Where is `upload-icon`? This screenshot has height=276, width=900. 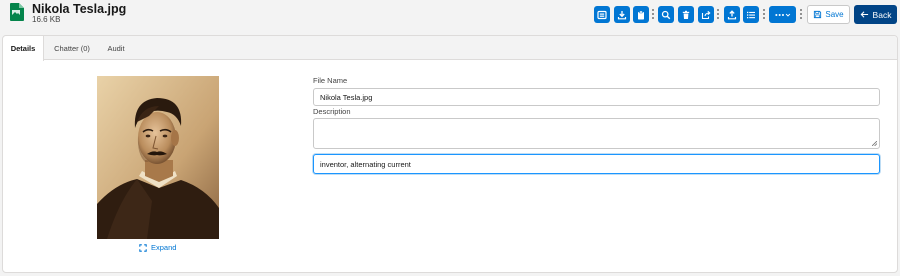 upload-icon is located at coordinates (732, 14).